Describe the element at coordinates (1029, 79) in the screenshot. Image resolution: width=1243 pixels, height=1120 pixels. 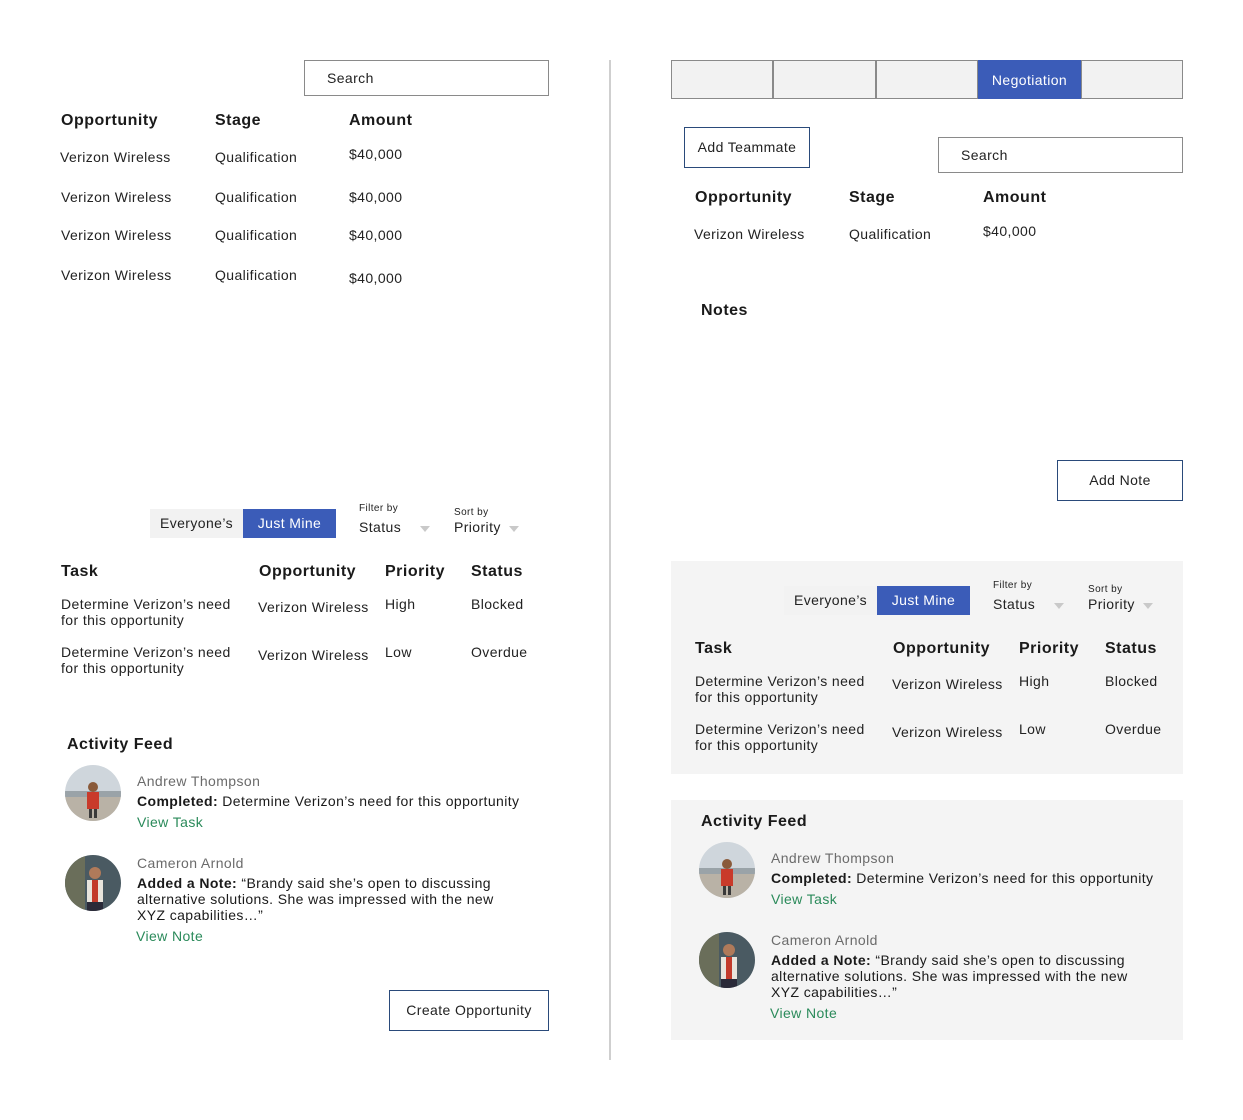
I see `tab-negotiation: Negotiation` at that location.